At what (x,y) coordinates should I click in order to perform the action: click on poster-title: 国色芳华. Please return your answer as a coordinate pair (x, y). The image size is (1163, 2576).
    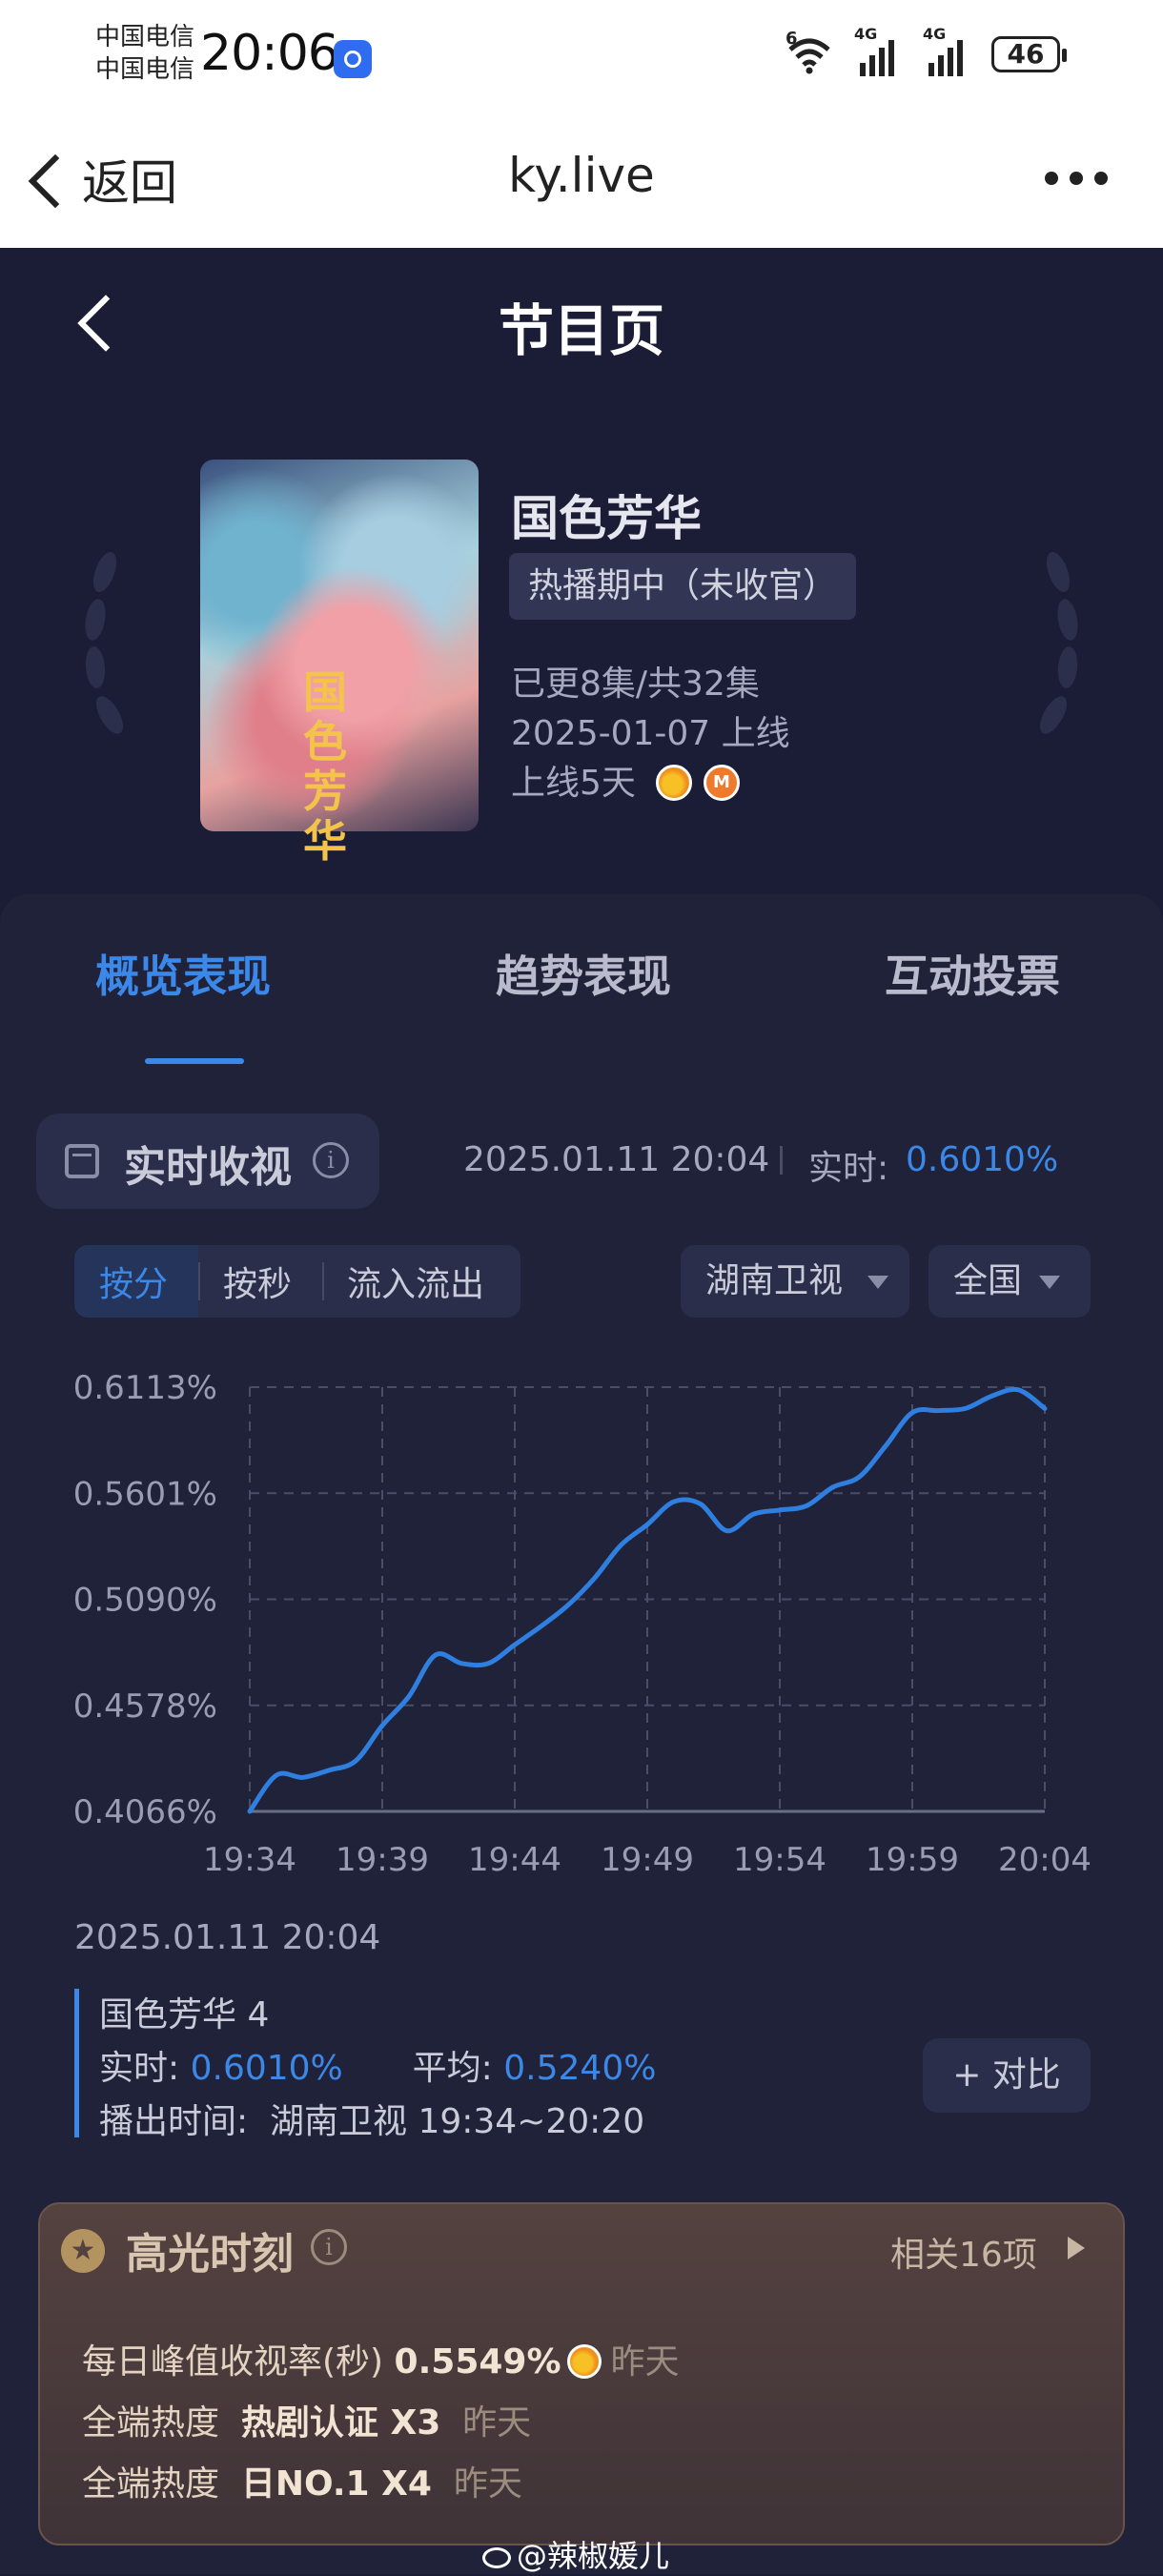
    Looking at the image, I should click on (325, 766).